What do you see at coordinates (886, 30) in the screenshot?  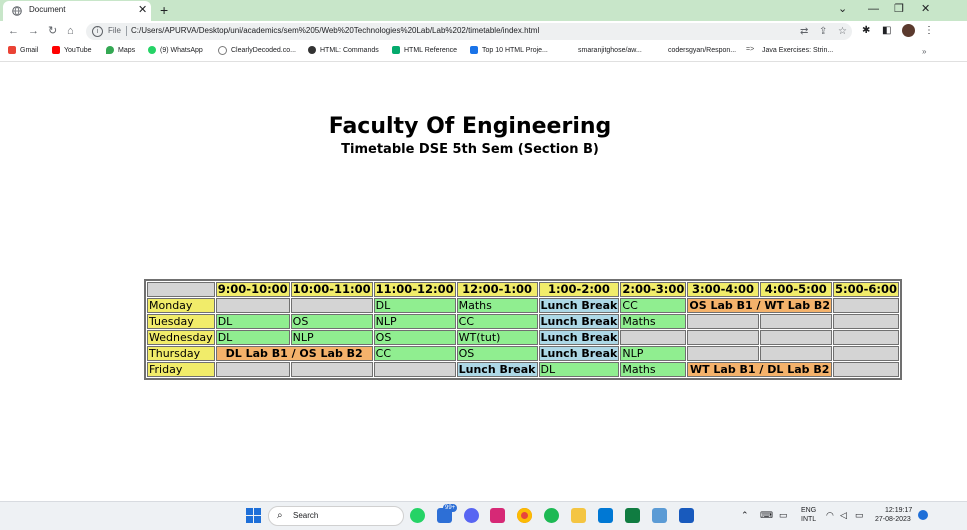 I see `side-panel-icon: ◧` at bounding box center [886, 30].